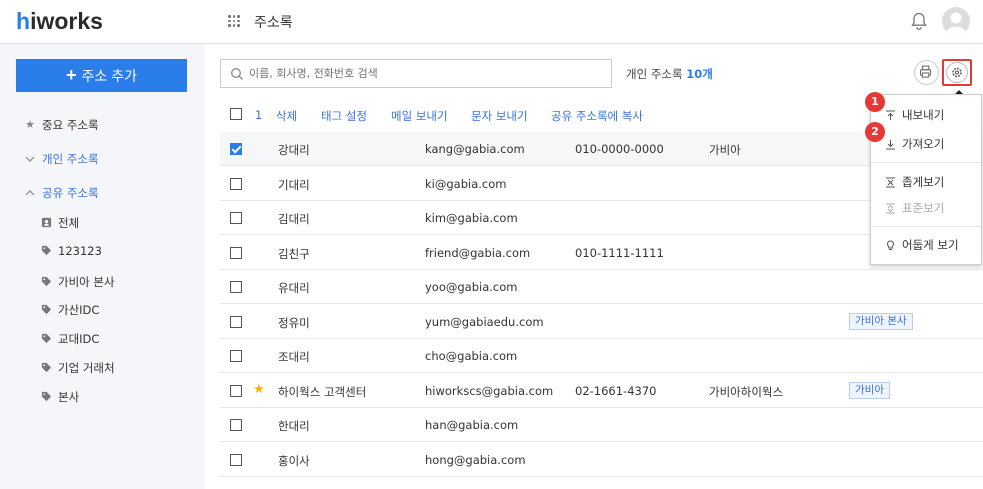 The height and width of the screenshot is (489, 983). Describe the element at coordinates (471, 218) in the screenshot. I see `contact-email: kim@gabia.com` at that location.